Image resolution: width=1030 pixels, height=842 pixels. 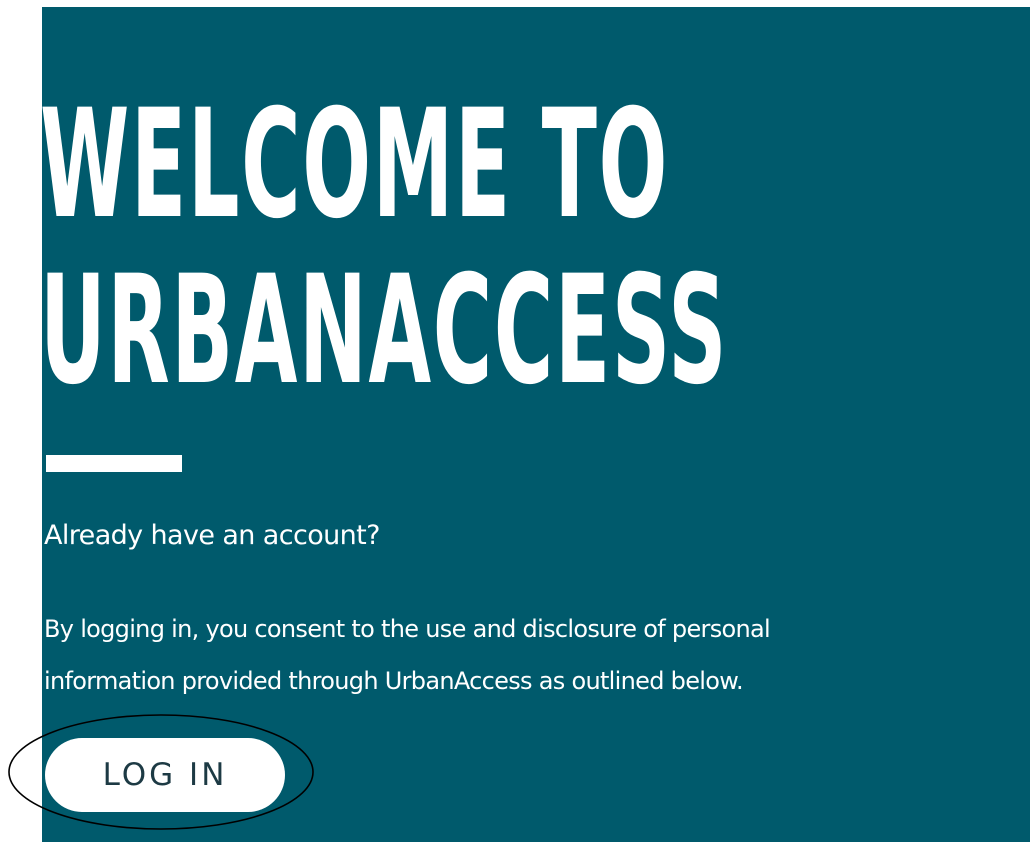 What do you see at coordinates (212, 535) in the screenshot?
I see `account-prompt: Already have an account?` at bounding box center [212, 535].